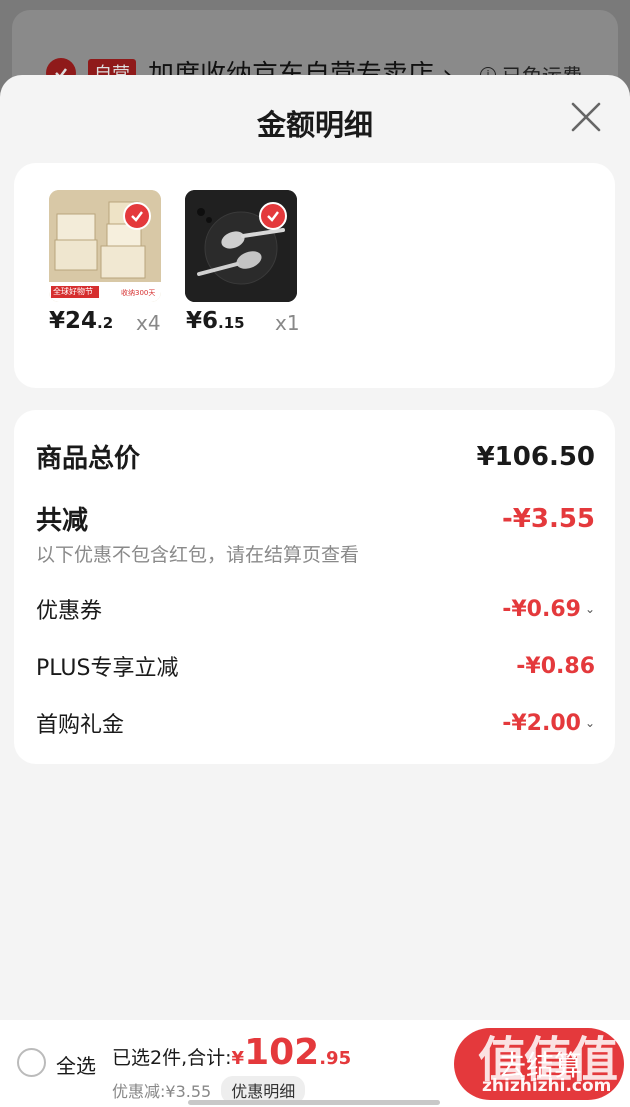 The image size is (630, 1107). Describe the element at coordinates (541, 723) in the screenshot. I see `first-purchase-value: -¥2.00` at that location.